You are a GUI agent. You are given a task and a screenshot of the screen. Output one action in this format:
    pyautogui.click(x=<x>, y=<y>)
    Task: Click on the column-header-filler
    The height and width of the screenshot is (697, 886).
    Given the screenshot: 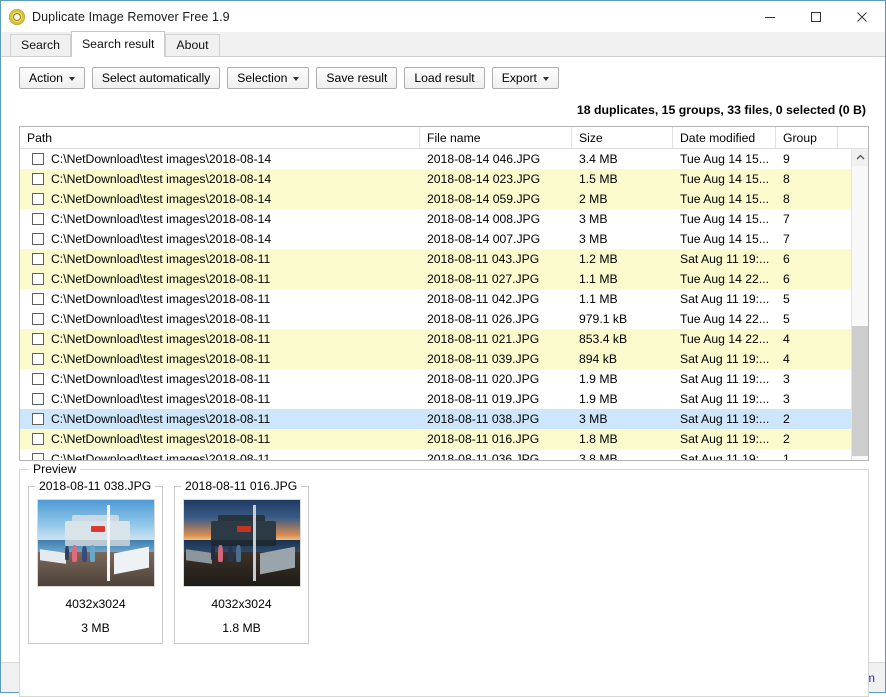 What is the action you would take?
    pyautogui.click(x=853, y=137)
    